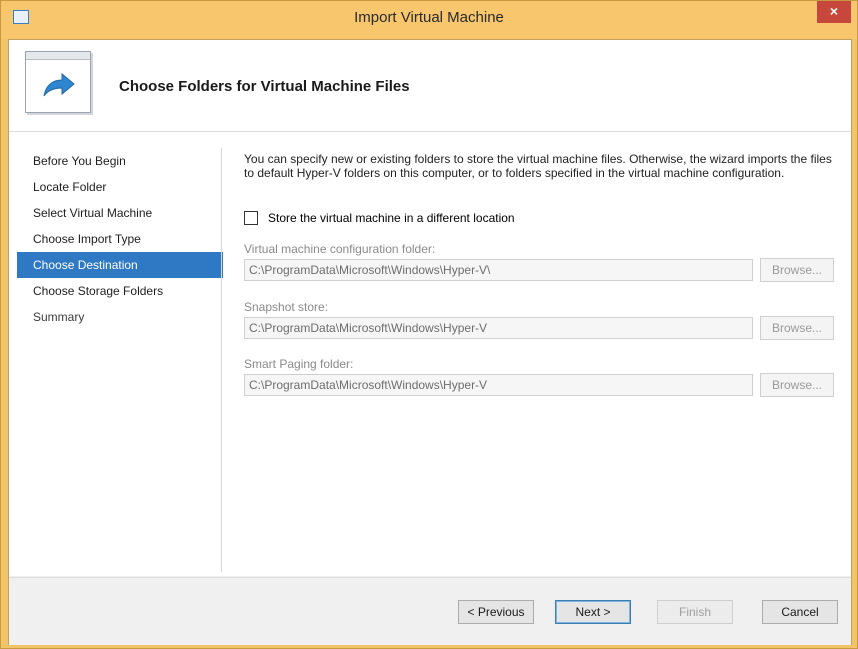 This screenshot has height=649, width=858. Describe the element at coordinates (340, 249) in the screenshot. I see `config-folder-label: Virtual machine configuration folder:` at that location.